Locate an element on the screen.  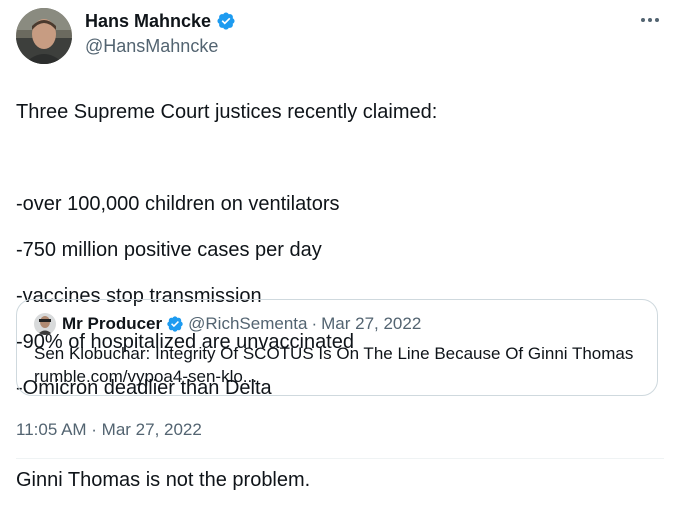
quoted-author-handle: @RichSementa is located at coordinates (247, 324).